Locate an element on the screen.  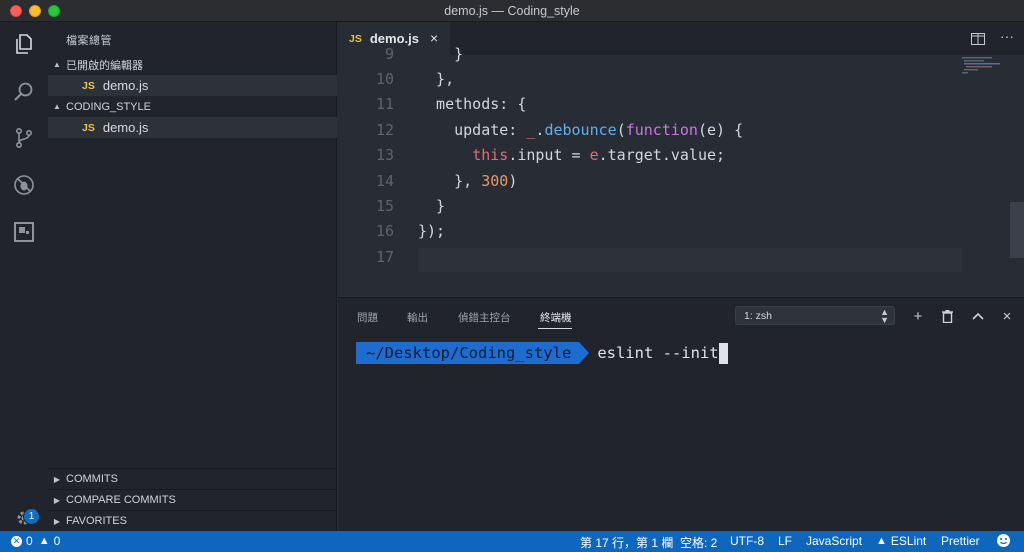
open-editor-filename: demo.js is located at coordinates (125, 85).